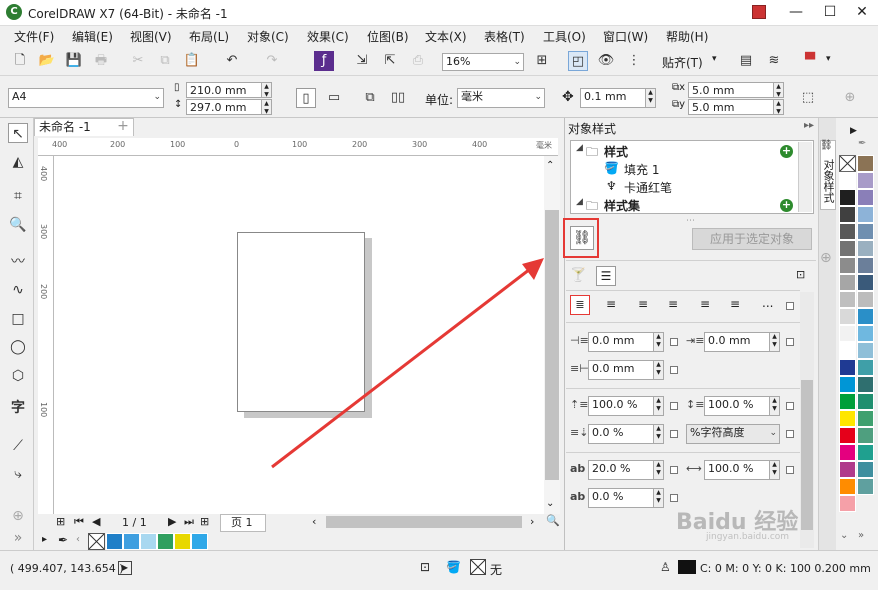 The image size is (878, 590). What do you see at coordinates (735, 304) in the screenshot?
I see `force-justify-icon: ≡` at bounding box center [735, 304].